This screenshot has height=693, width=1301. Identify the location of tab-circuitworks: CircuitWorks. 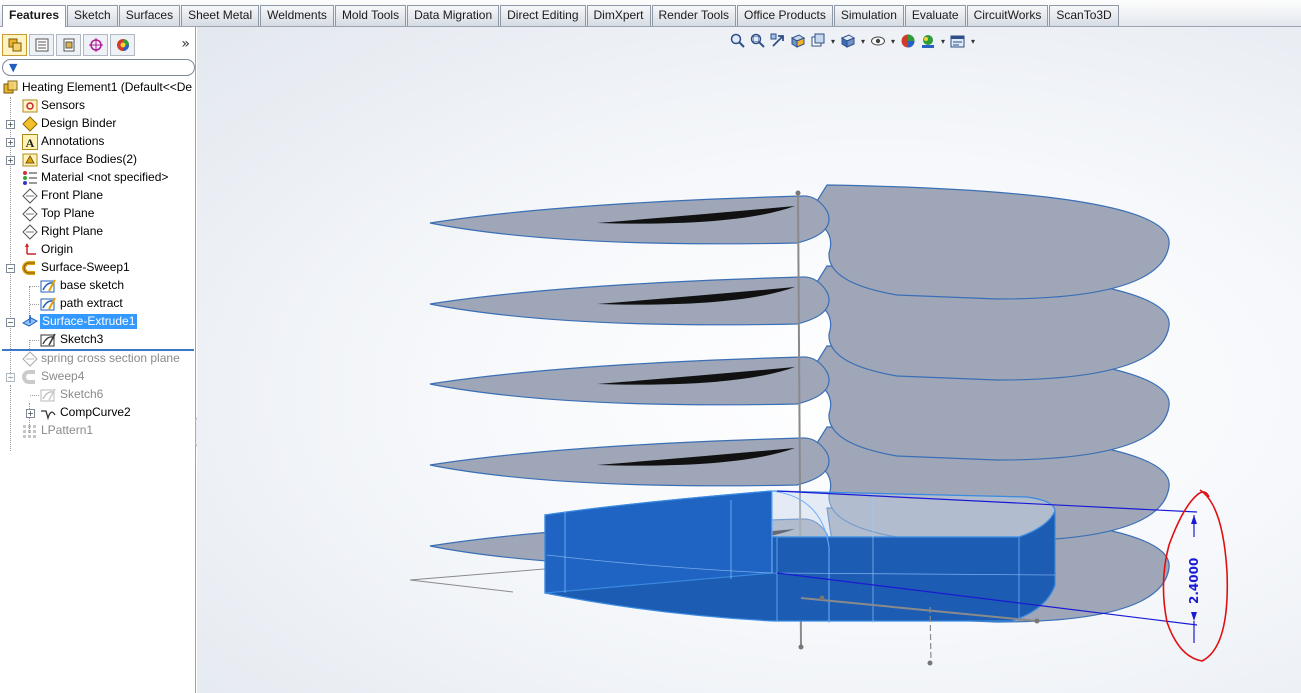
(1007, 15).